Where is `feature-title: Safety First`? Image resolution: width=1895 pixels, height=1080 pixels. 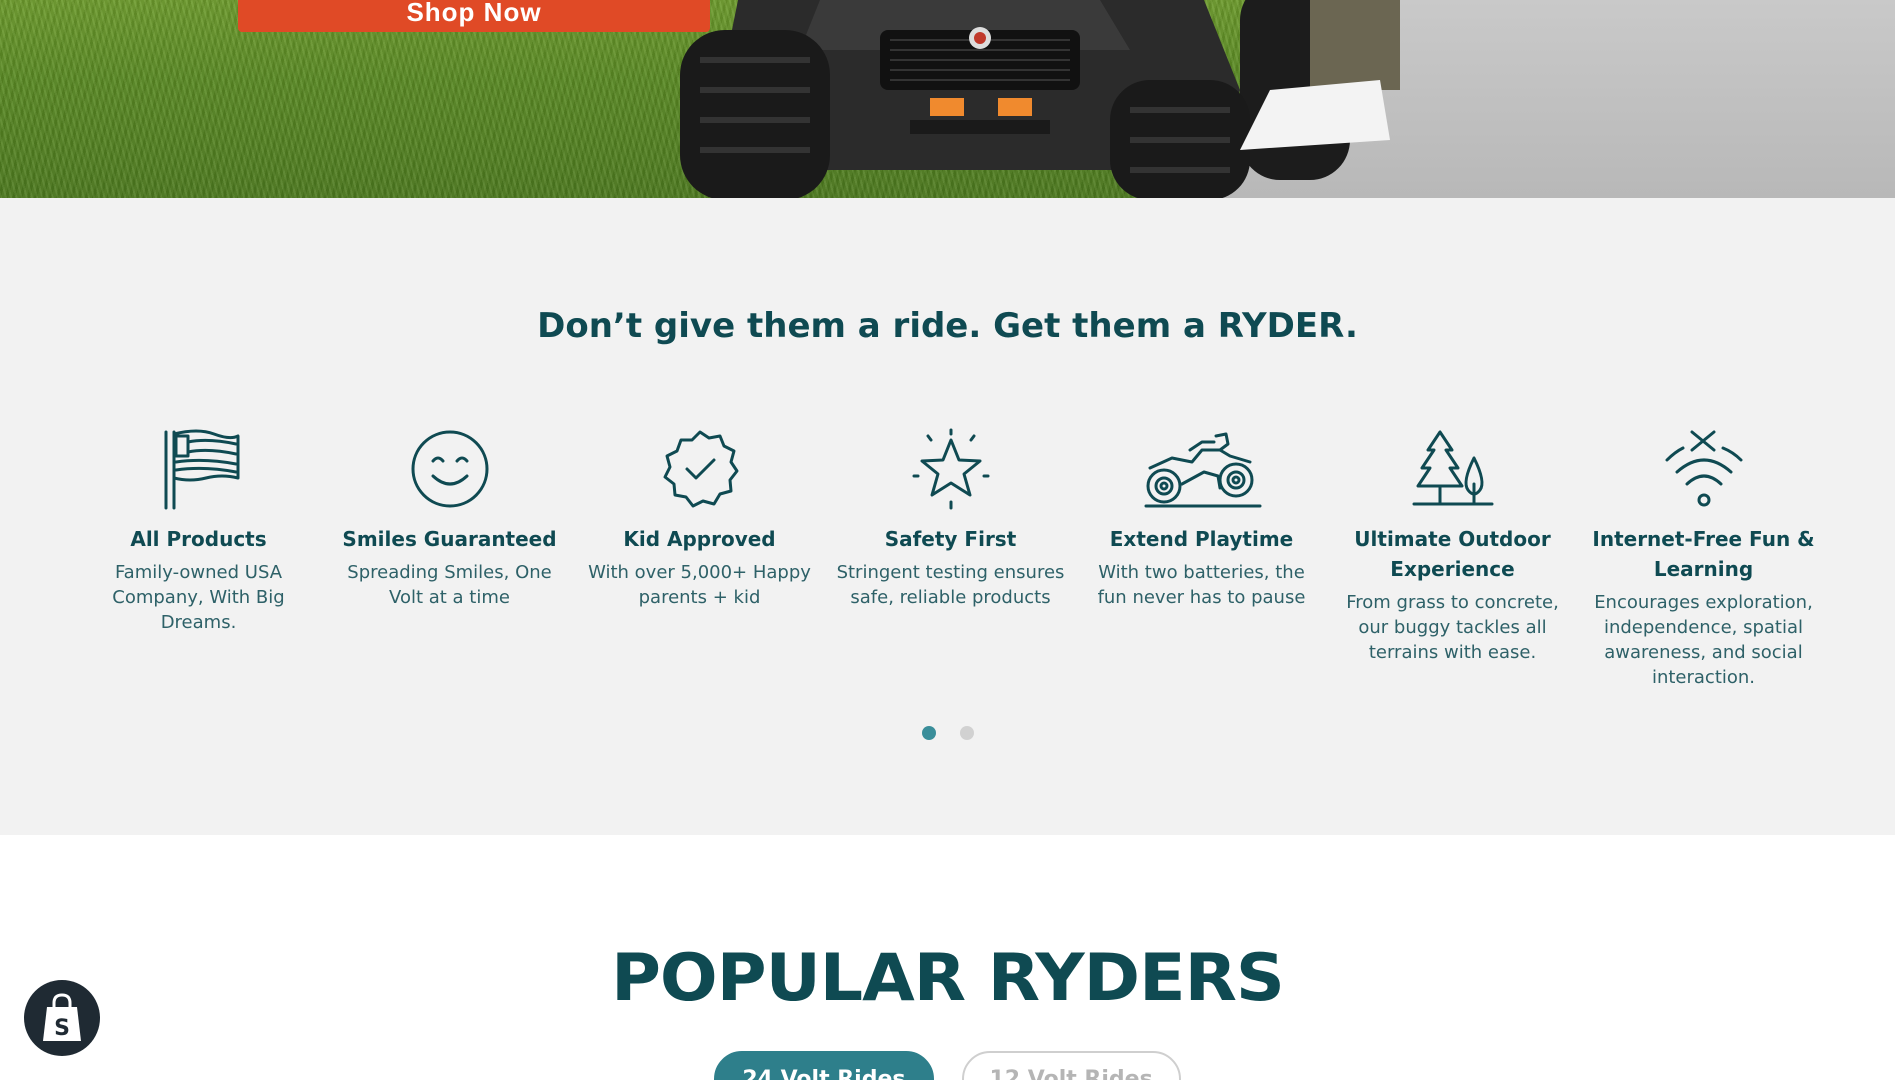
feature-title: Safety First is located at coordinates (950, 539).